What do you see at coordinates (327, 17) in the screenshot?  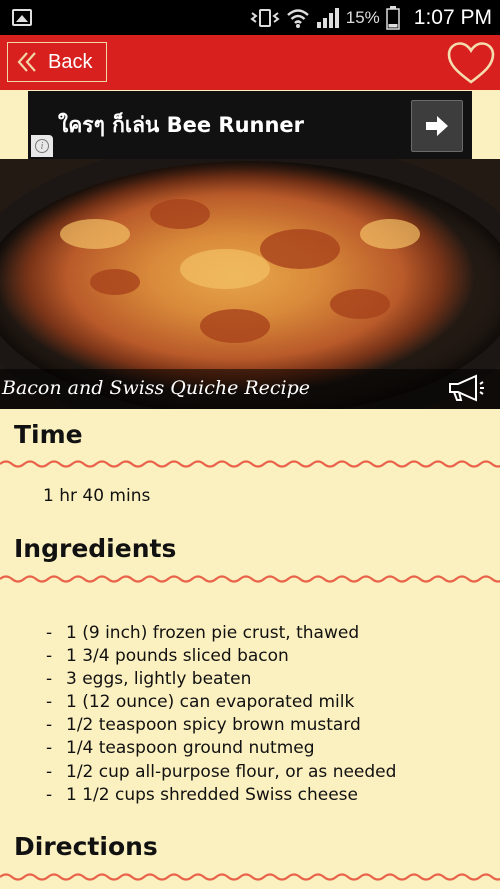 I see `signal-icon` at bounding box center [327, 17].